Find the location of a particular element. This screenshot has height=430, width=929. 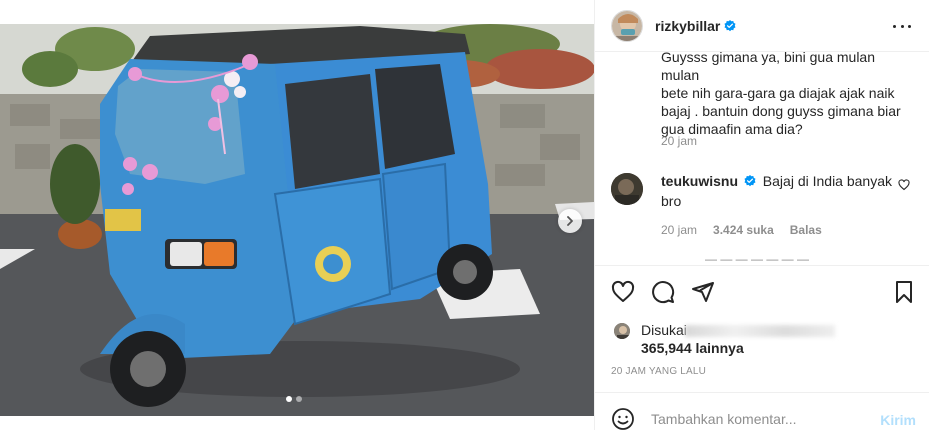

carousel-indicator is located at coordinates (294, 399).